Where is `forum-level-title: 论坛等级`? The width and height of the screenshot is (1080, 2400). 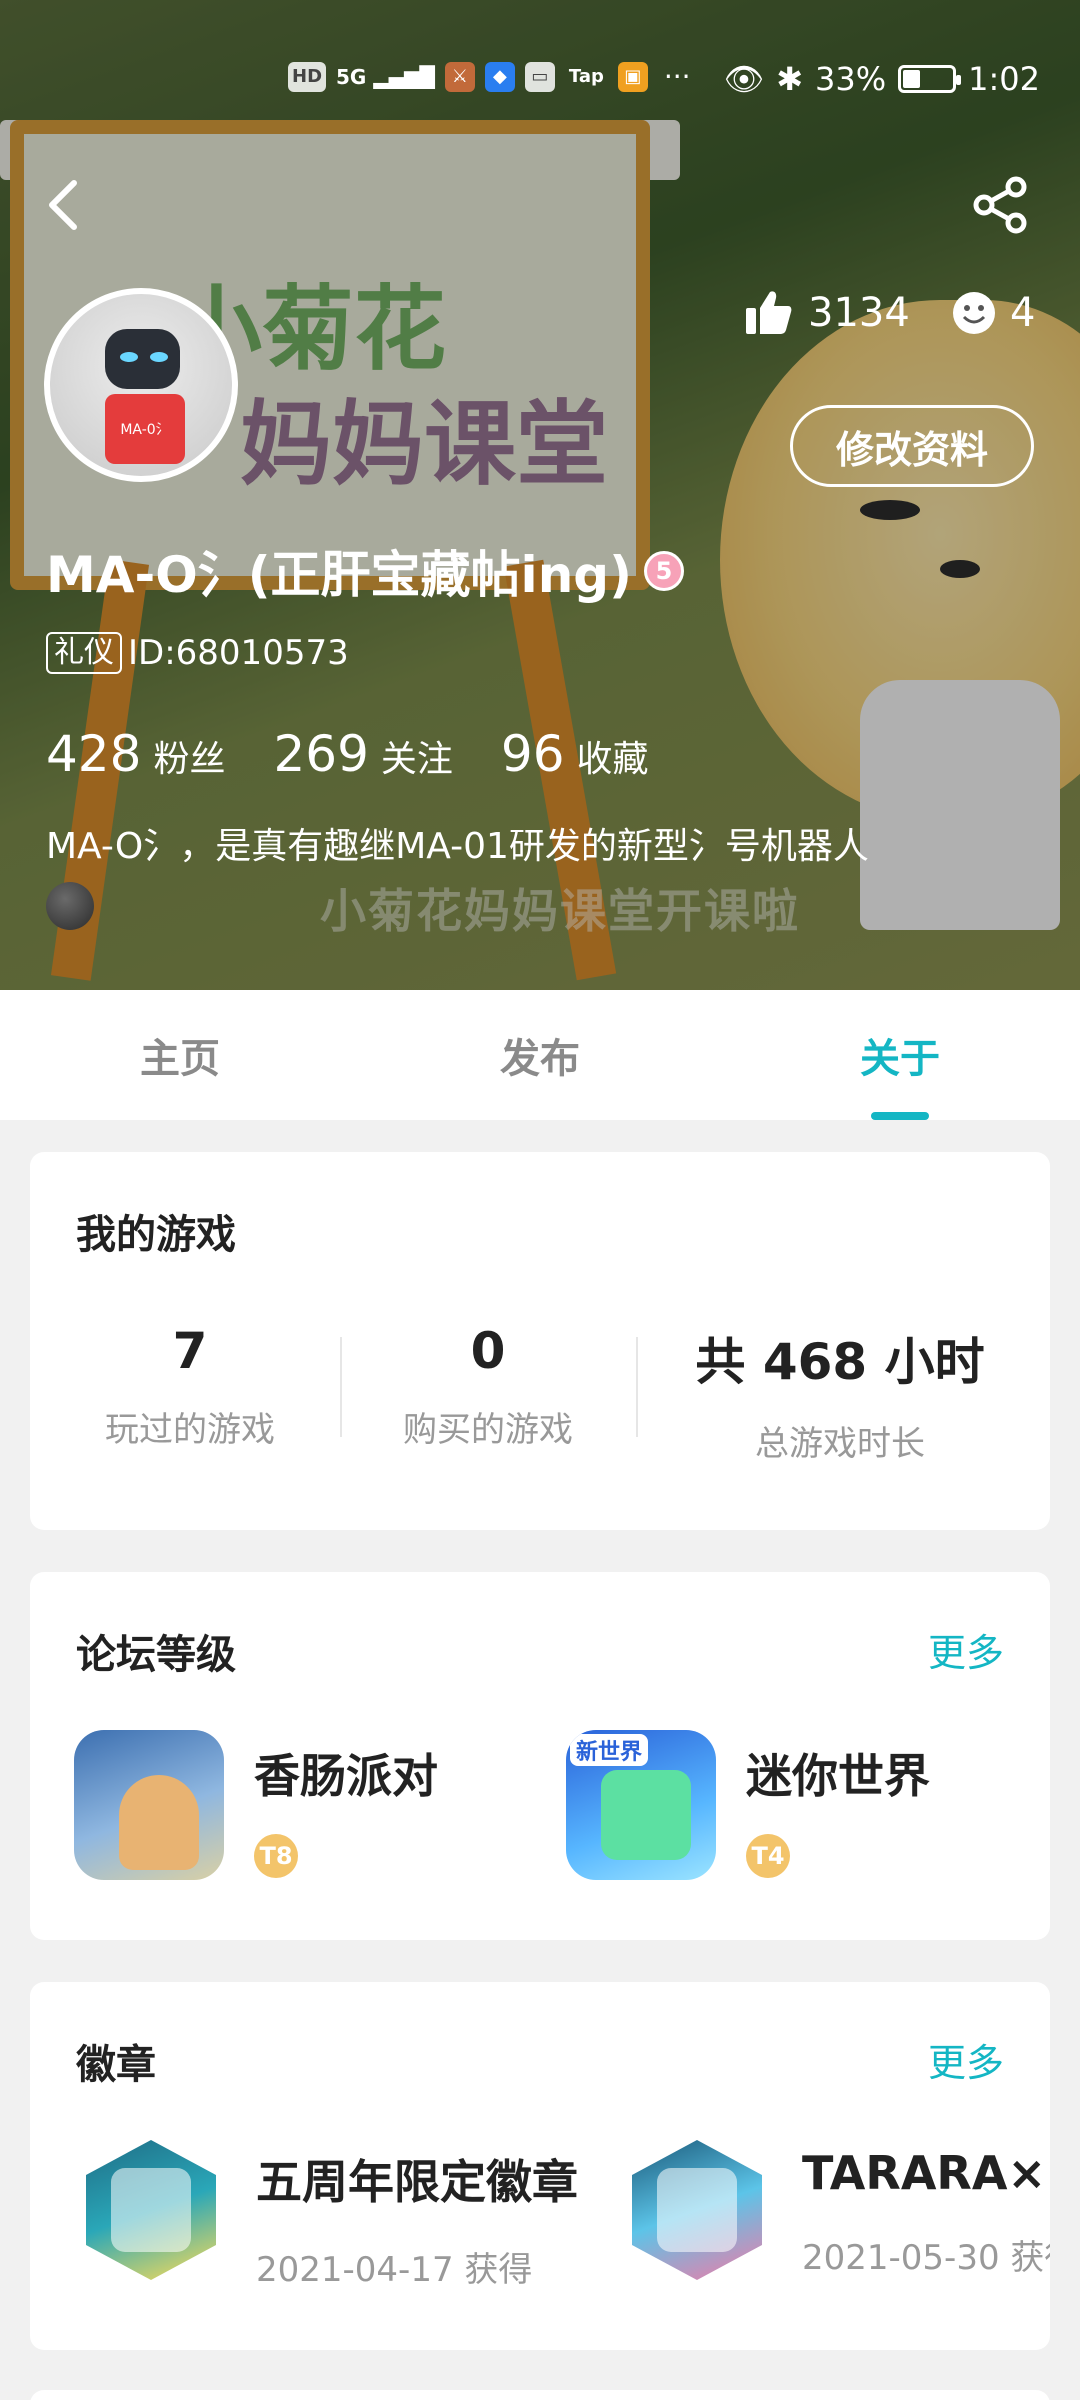 forum-level-title: 论坛等级 is located at coordinates (156, 1655).